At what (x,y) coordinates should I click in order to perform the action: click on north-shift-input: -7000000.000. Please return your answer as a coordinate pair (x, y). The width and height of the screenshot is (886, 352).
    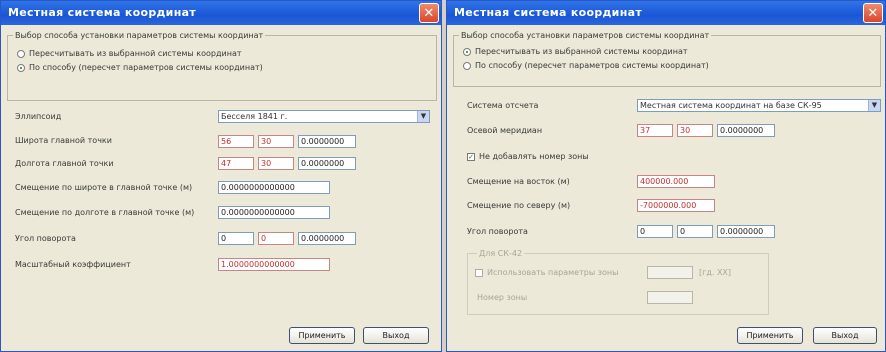
    Looking at the image, I should click on (676, 205).